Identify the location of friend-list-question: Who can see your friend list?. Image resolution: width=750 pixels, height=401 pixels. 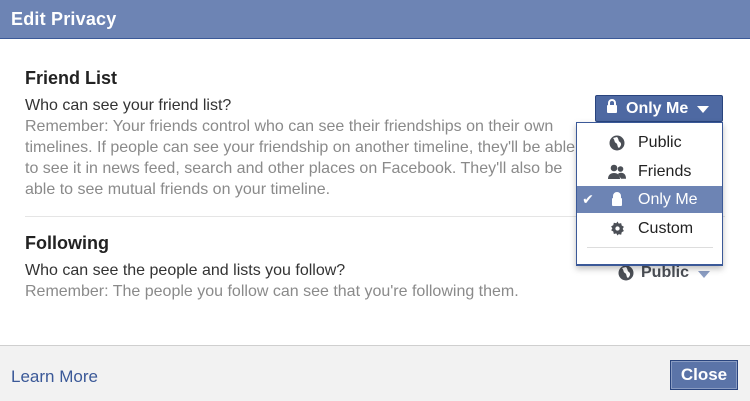
(128, 105).